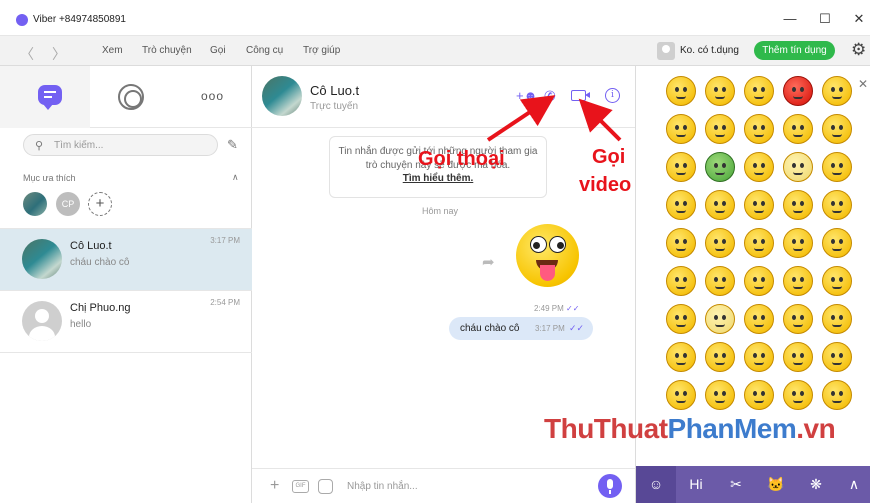  I want to click on video-call-icon, so click(580, 95).